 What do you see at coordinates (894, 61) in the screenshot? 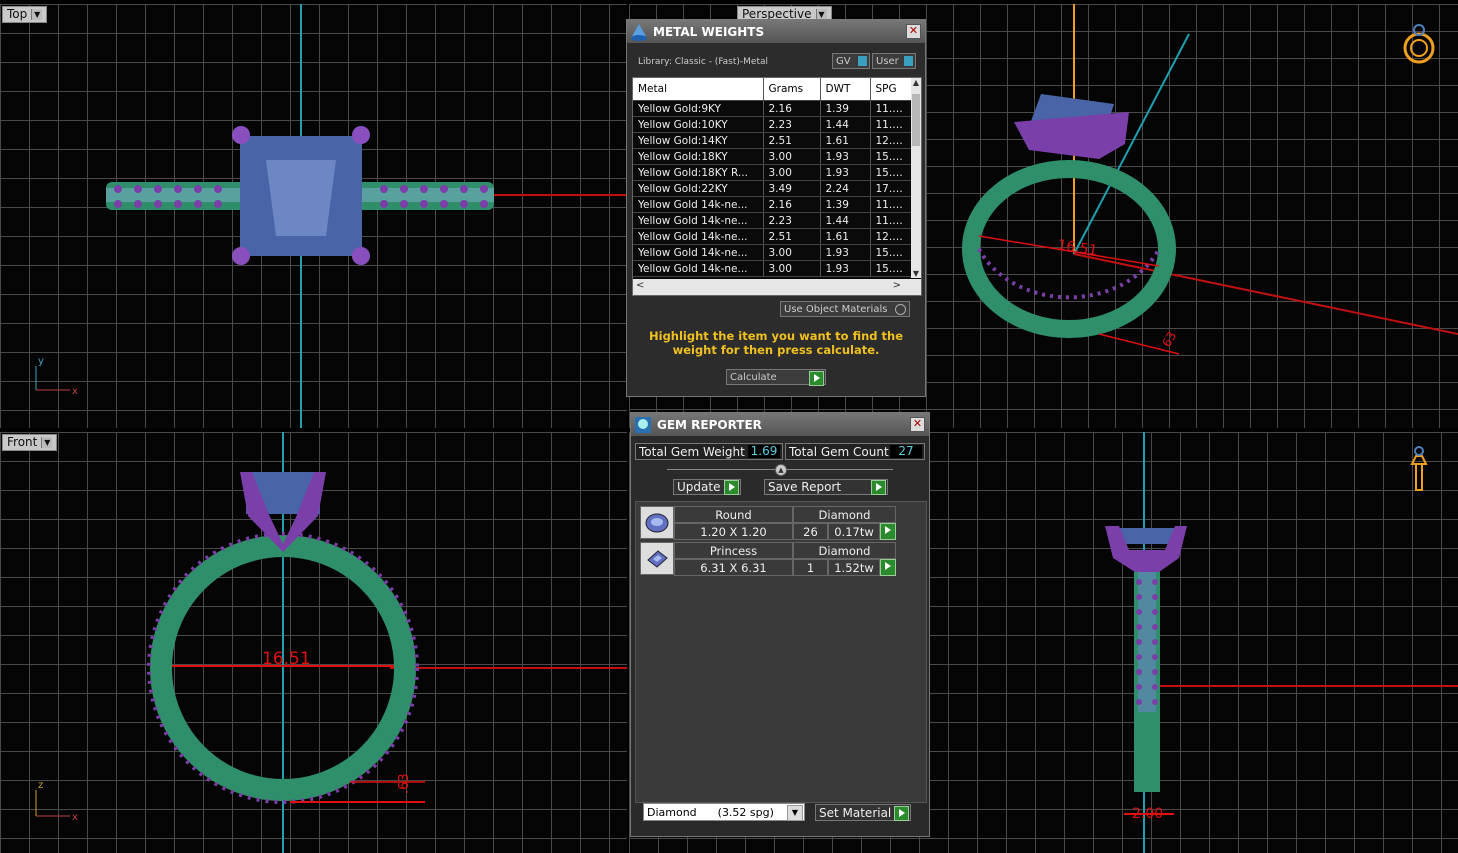
I see `user-toggle: User` at bounding box center [894, 61].